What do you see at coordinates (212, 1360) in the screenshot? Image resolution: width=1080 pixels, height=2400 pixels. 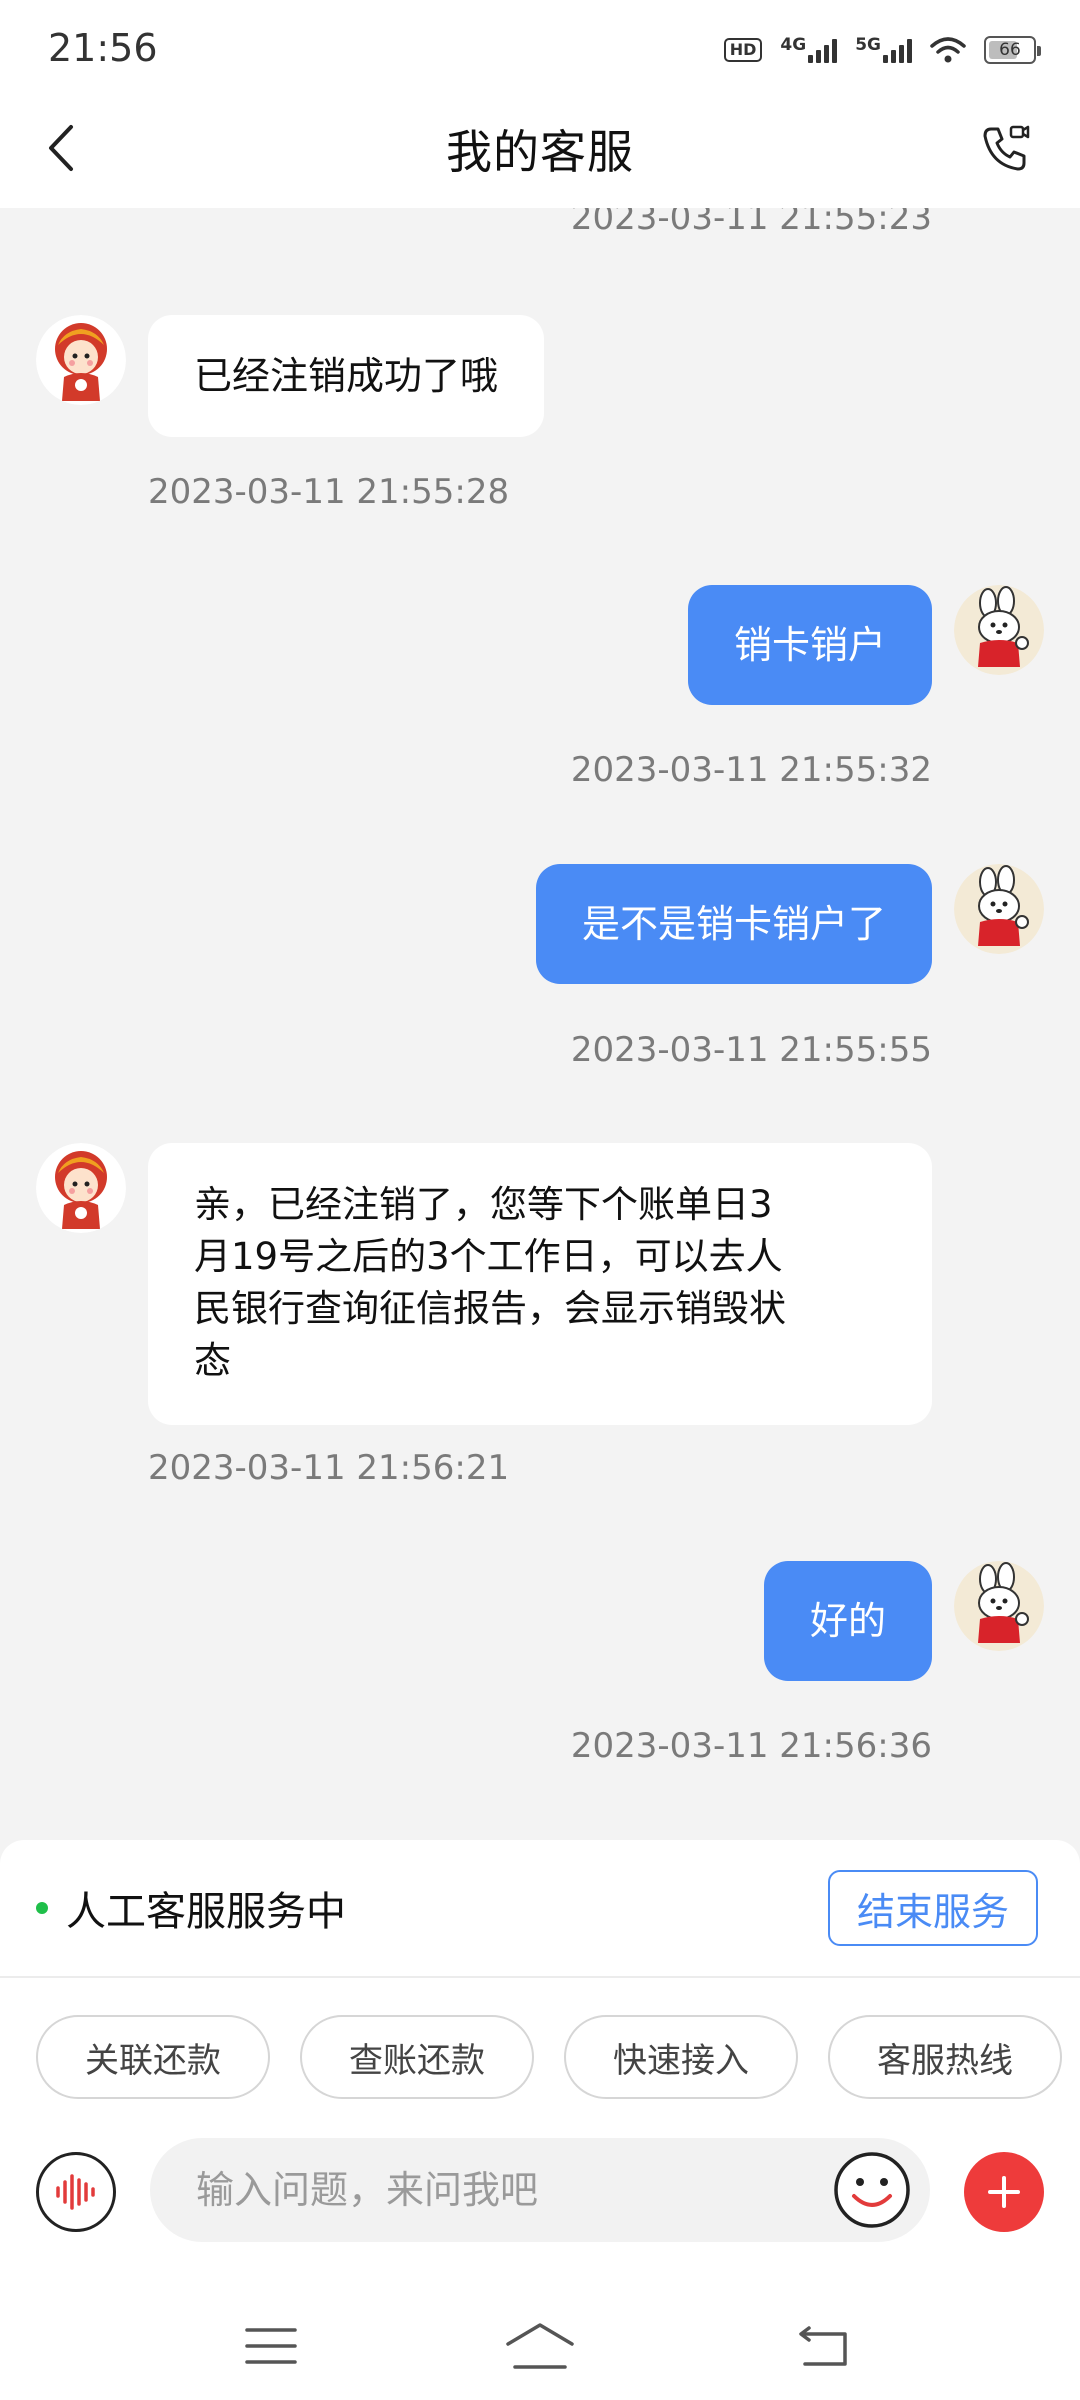 I see `message-line: 态` at bounding box center [212, 1360].